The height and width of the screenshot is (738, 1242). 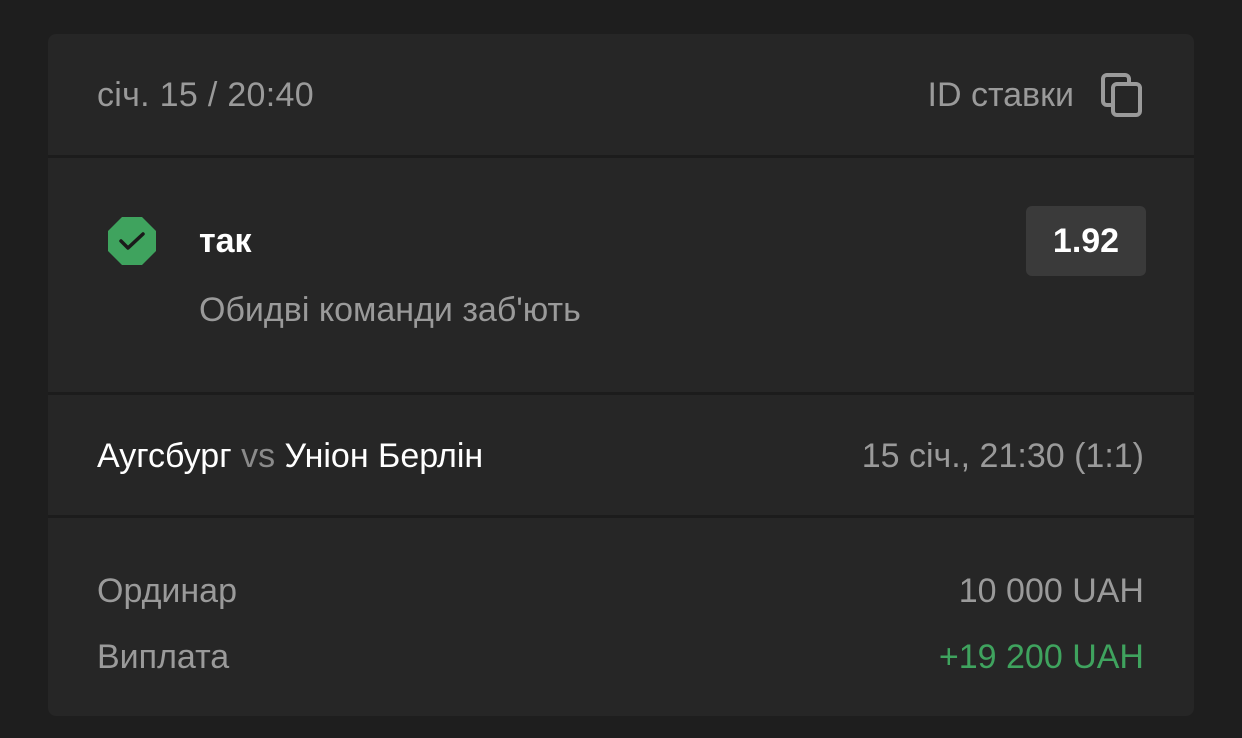 I want to click on copy-bet-id-button: ID ставки, so click(x=1036, y=95).